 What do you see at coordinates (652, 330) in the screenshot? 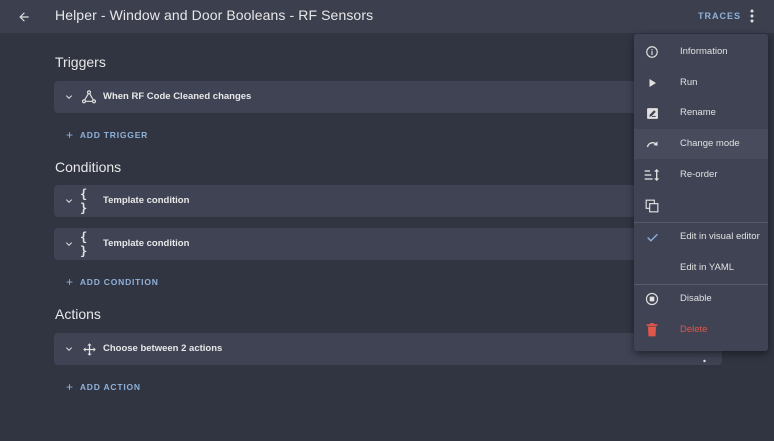
I see `delete-icon` at bounding box center [652, 330].